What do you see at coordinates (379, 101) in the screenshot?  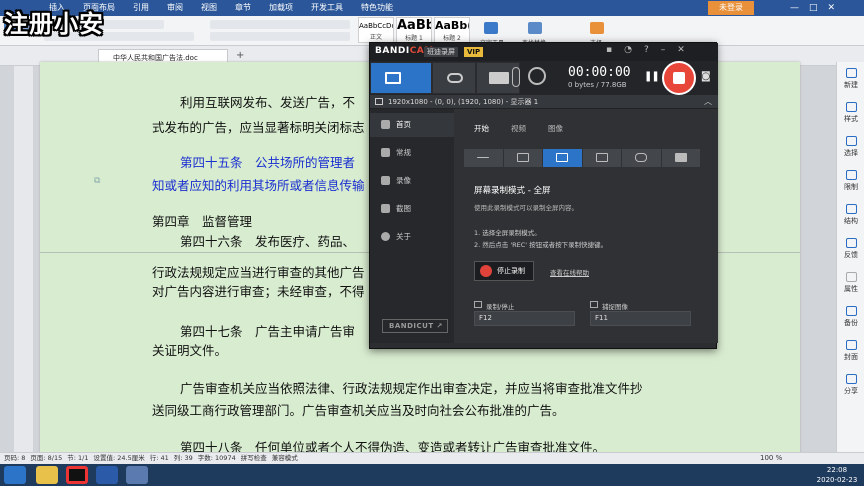 I see `window-region-icon` at bounding box center [379, 101].